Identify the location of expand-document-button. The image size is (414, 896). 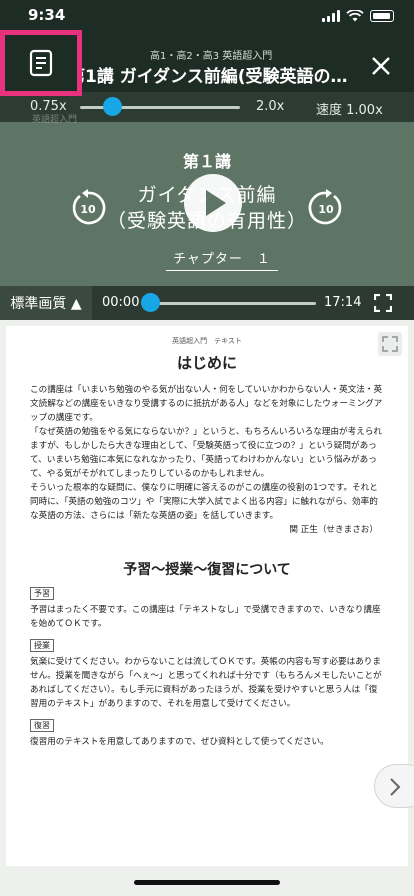
(390, 344).